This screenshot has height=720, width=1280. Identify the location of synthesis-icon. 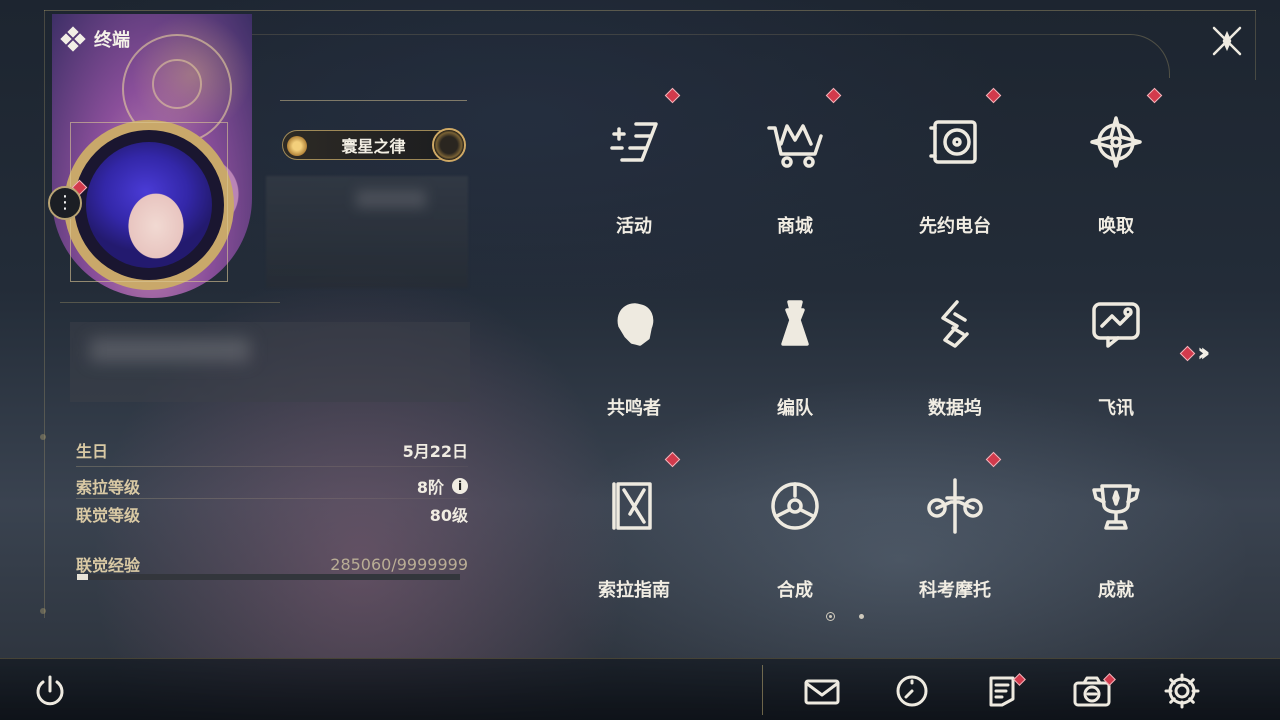
(795, 506).